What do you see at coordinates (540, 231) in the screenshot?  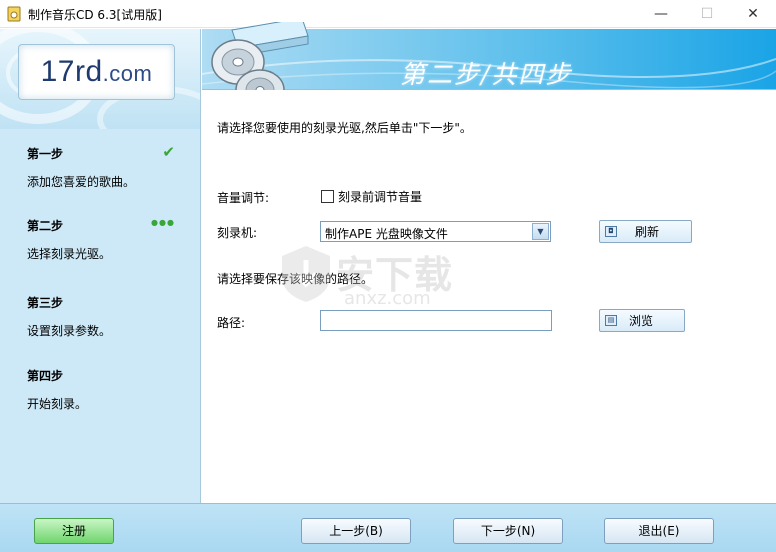 I see `chevron-down-icon: ▼` at bounding box center [540, 231].